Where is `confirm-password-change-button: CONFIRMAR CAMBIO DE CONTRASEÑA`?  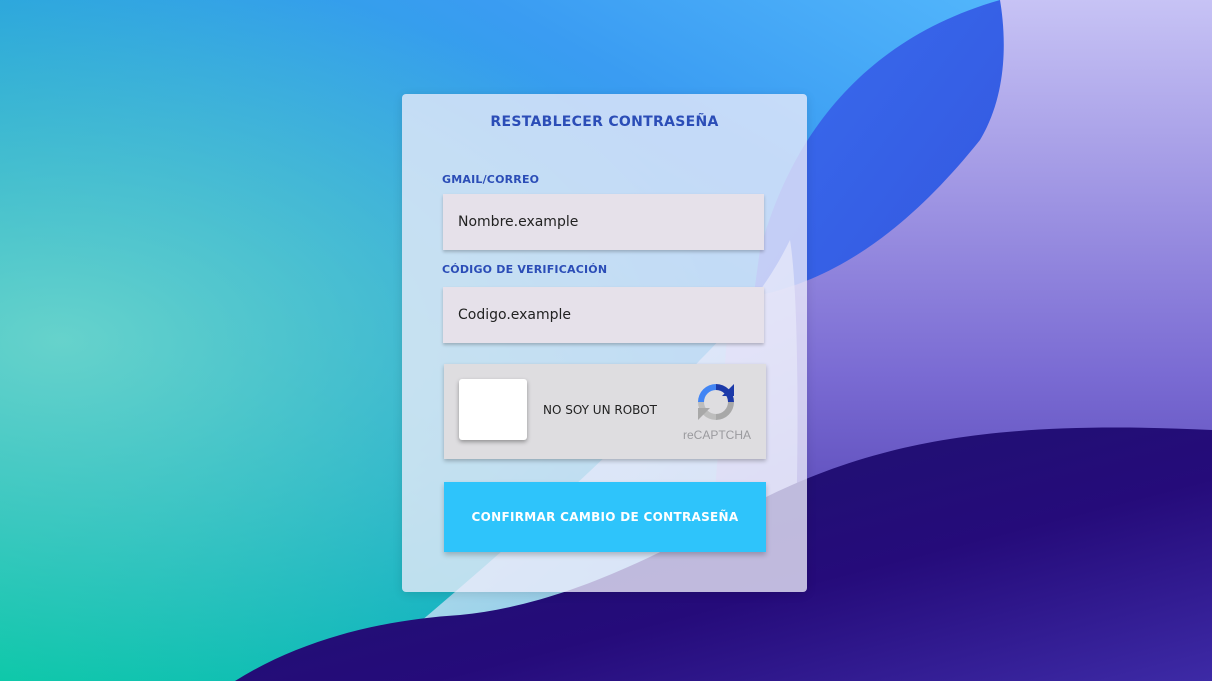
confirm-password-change-button: CONFIRMAR CAMBIO DE CONTRASEÑA is located at coordinates (605, 517).